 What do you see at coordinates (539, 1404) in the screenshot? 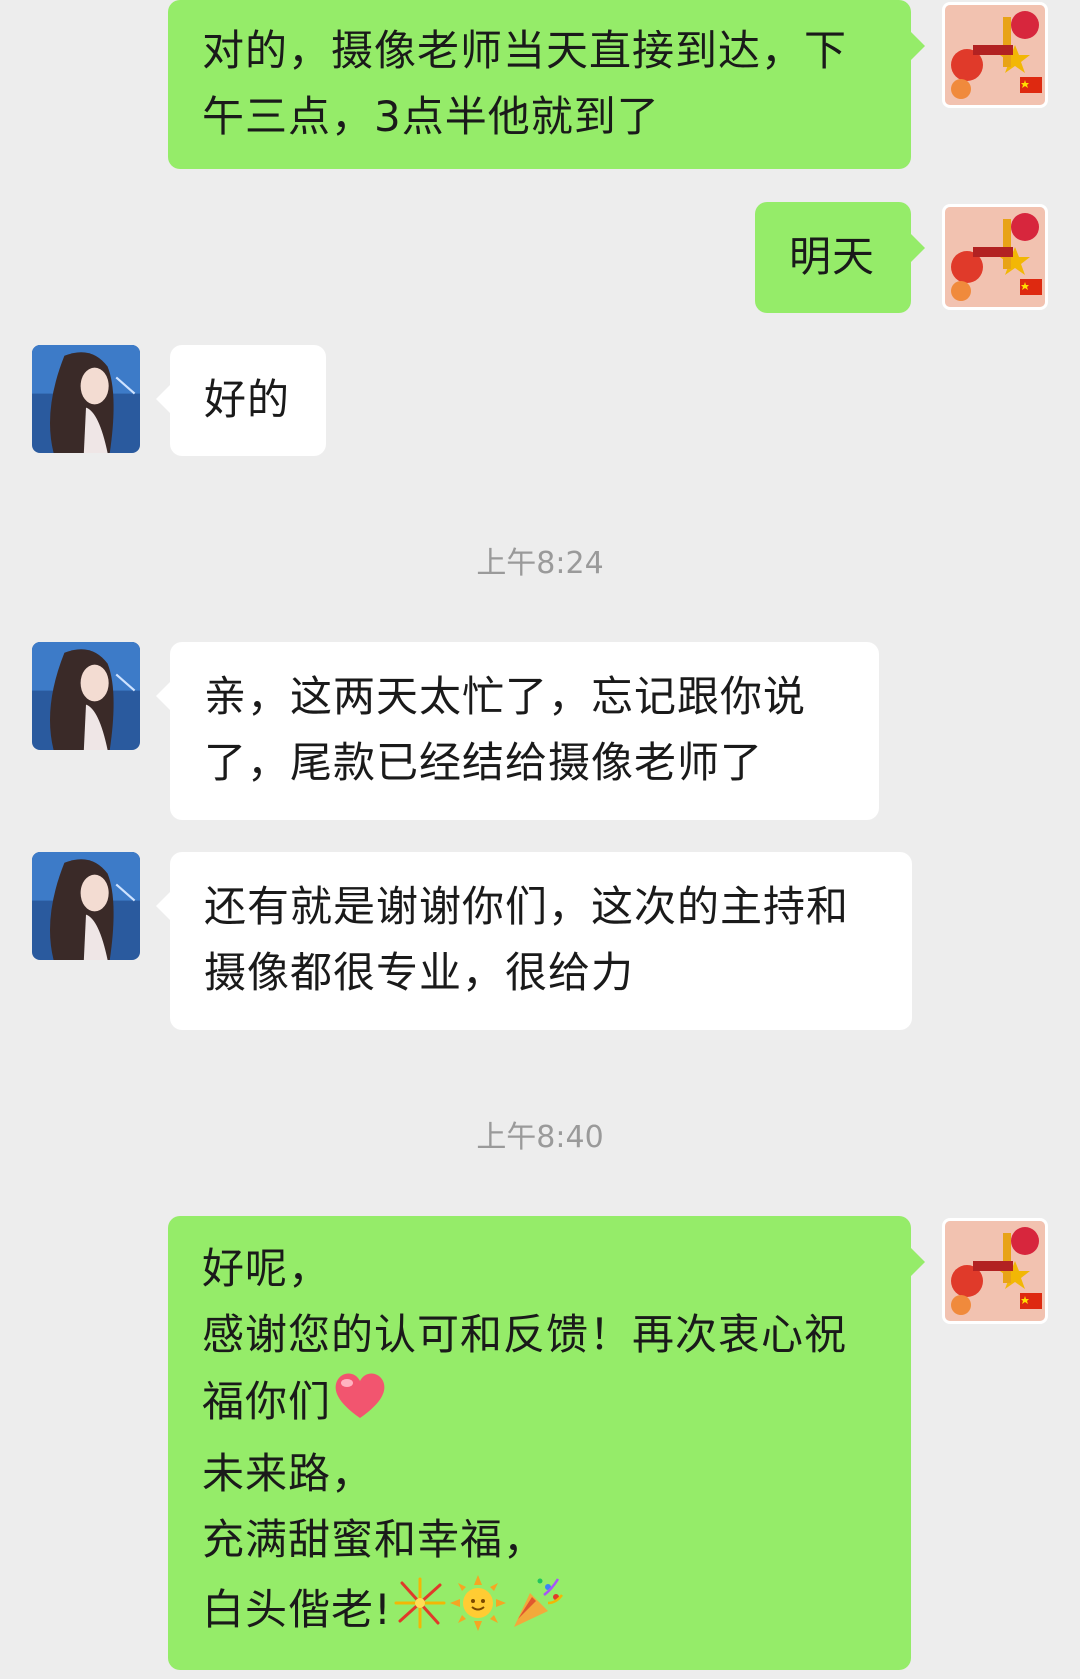
I see `message-text-line-with-emoji: 福你们` at bounding box center [539, 1404].